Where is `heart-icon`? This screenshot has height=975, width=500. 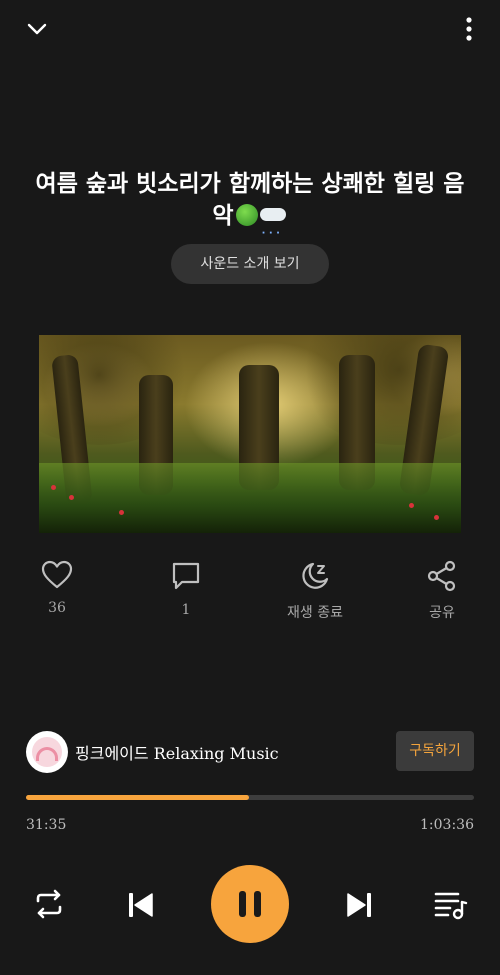 heart-icon is located at coordinates (57, 574).